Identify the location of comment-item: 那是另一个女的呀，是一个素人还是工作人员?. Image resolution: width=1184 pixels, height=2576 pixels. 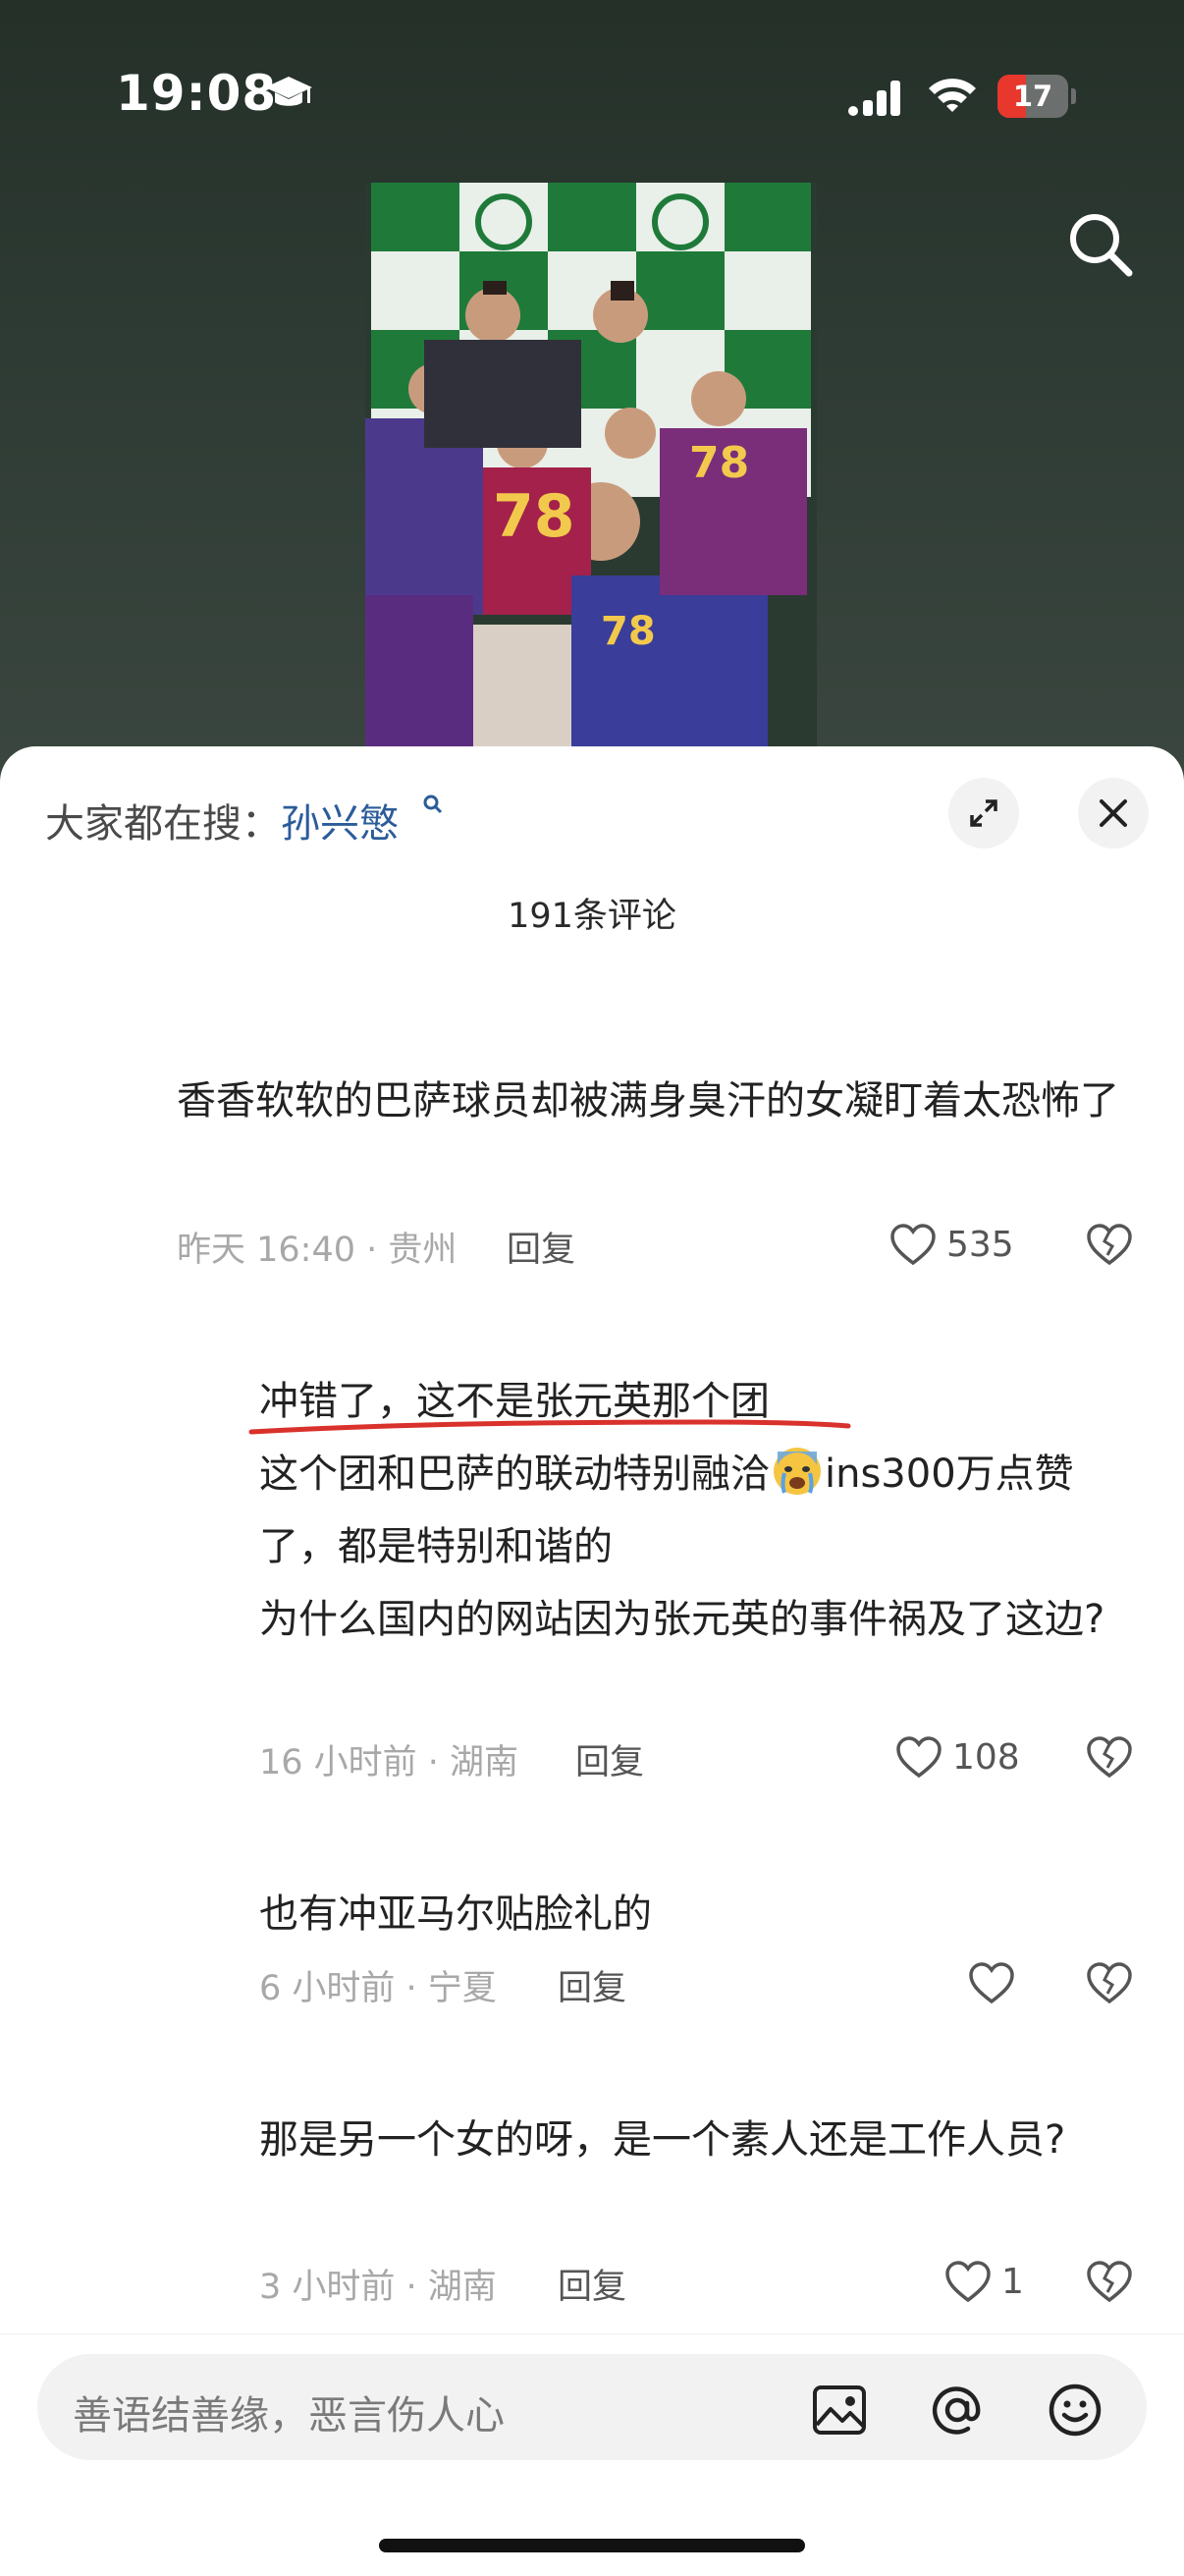
(681, 2140).